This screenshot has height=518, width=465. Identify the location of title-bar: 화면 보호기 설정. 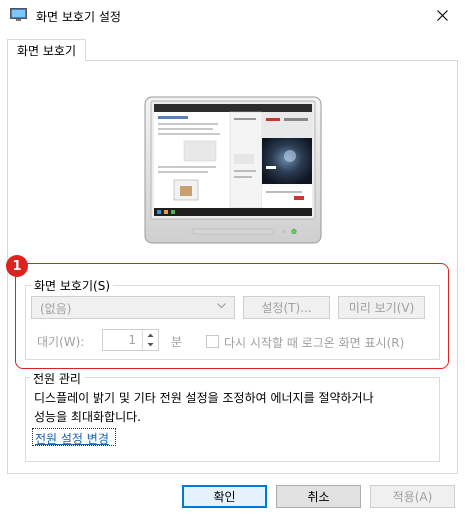
(232, 15).